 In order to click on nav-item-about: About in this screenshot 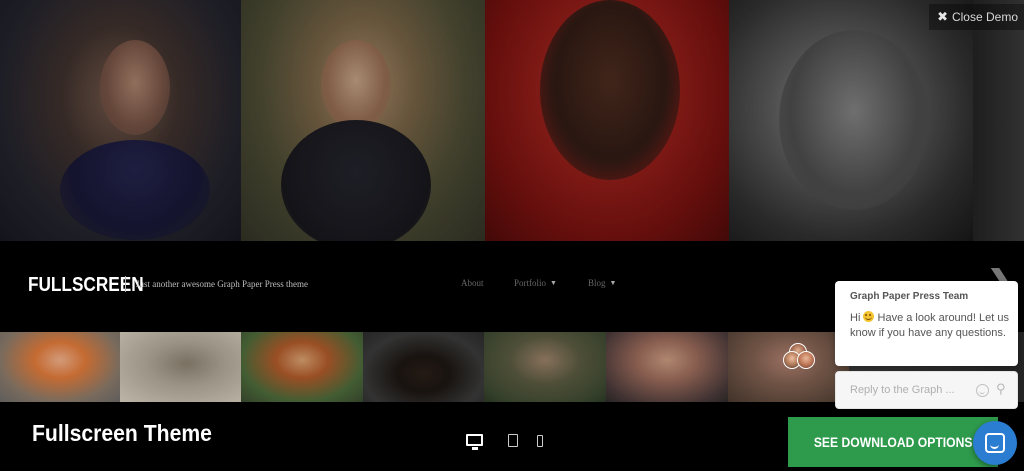, I will do `click(472, 283)`.